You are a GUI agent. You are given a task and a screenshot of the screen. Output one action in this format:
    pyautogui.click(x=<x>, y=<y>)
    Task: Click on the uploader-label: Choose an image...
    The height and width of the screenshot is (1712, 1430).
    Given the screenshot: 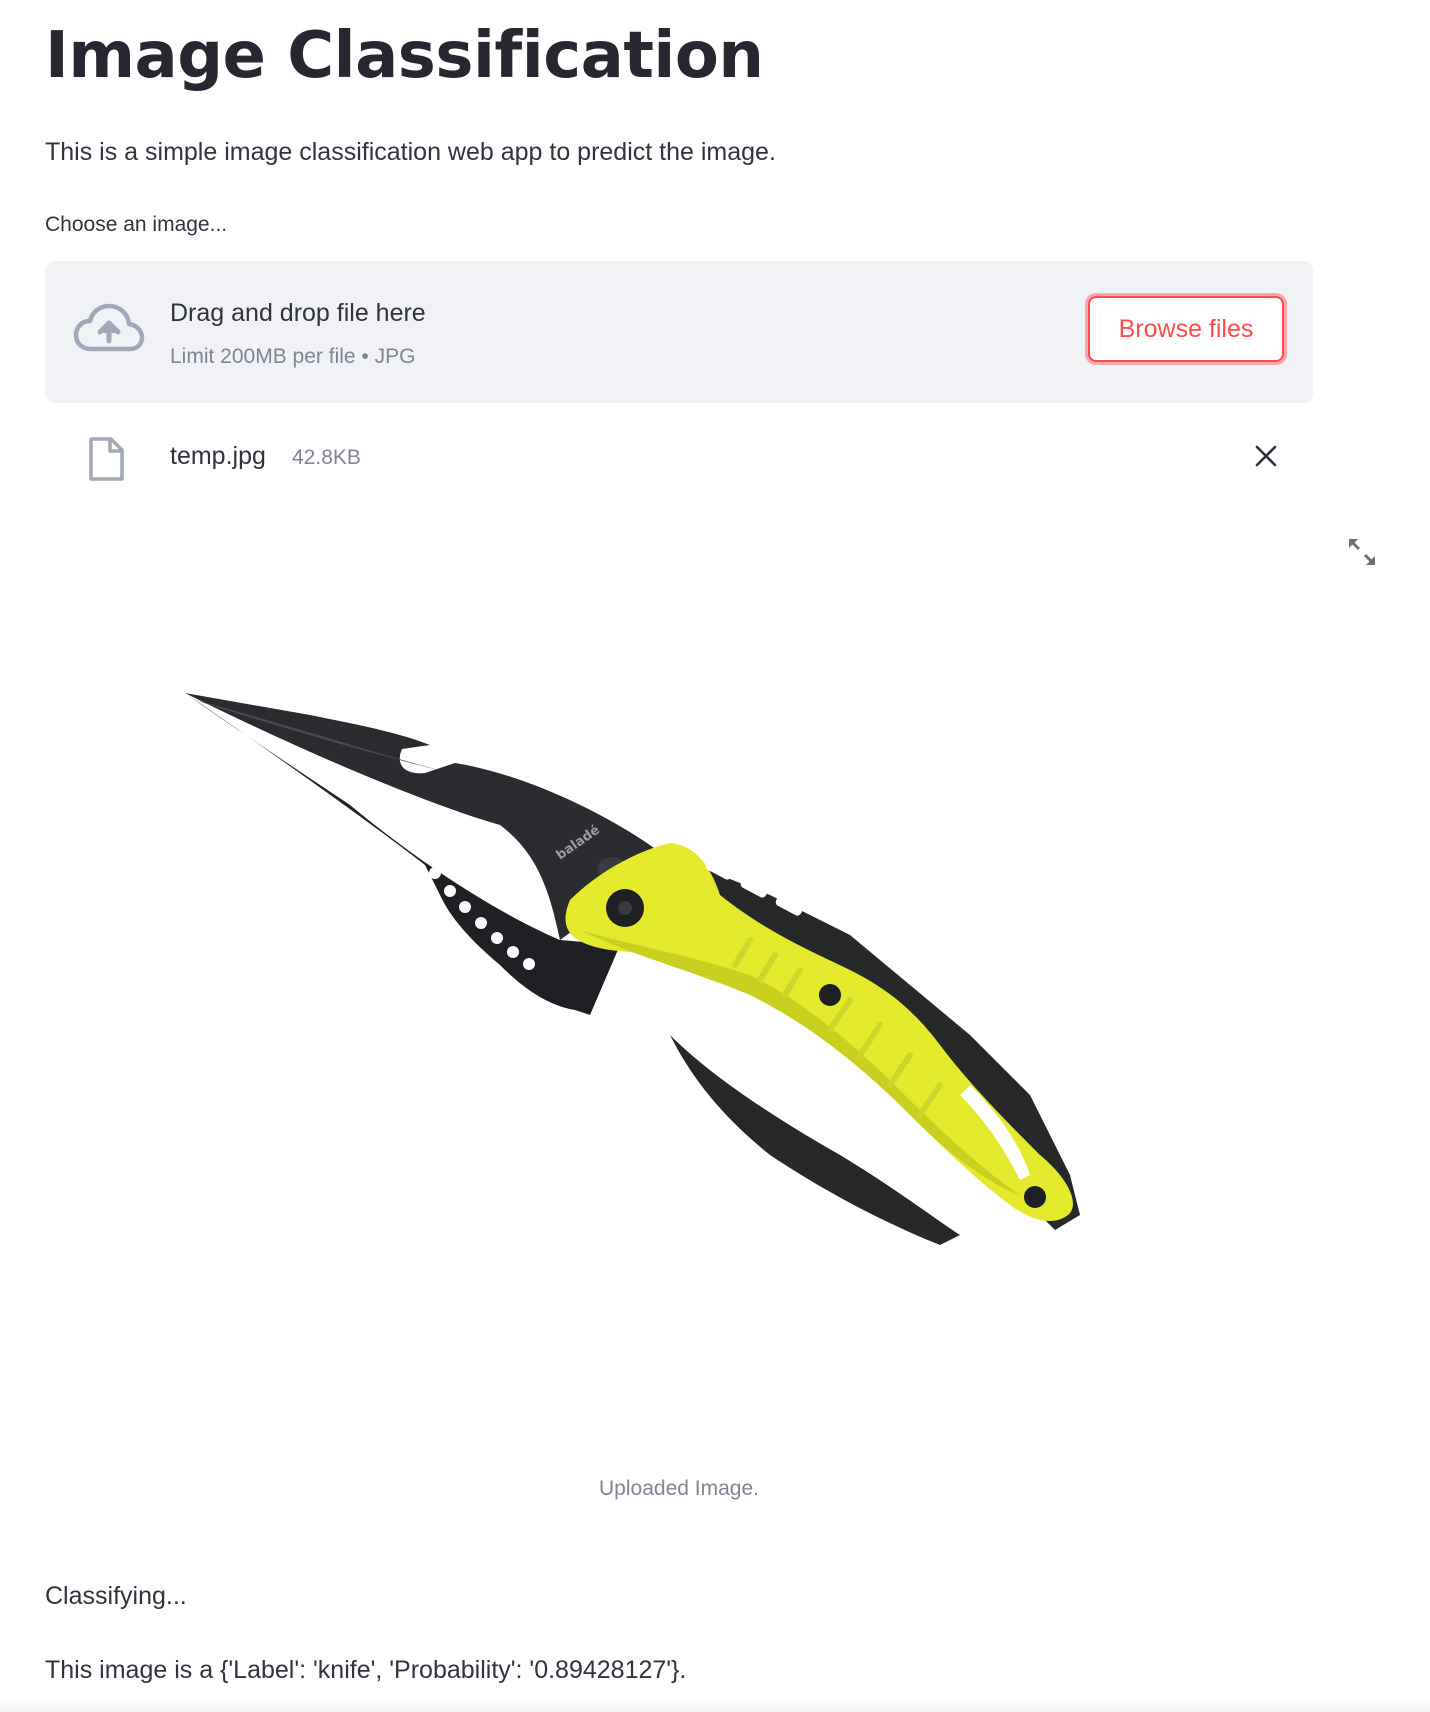 What is the action you would take?
    pyautogui.click(x=136, y=224)
    